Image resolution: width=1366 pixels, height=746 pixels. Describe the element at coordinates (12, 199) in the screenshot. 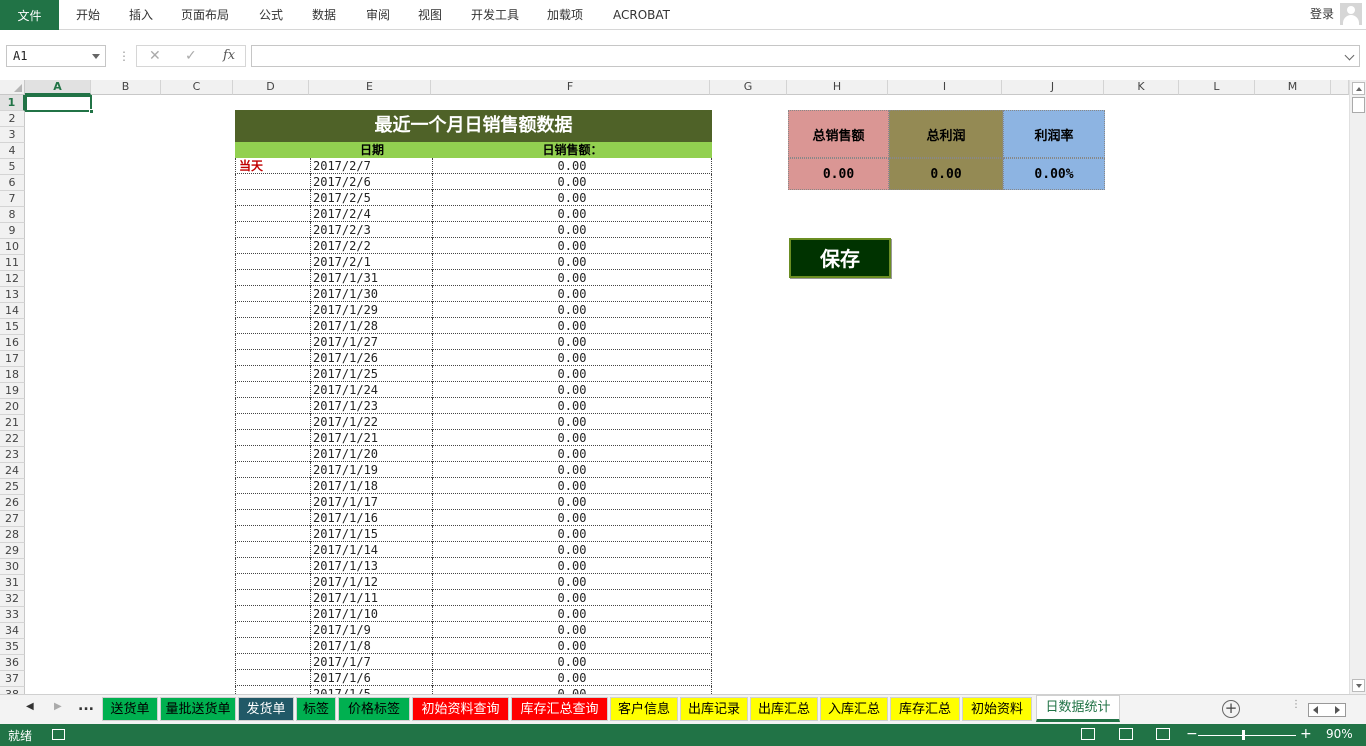

I see `row-header-7: 7` at that location.